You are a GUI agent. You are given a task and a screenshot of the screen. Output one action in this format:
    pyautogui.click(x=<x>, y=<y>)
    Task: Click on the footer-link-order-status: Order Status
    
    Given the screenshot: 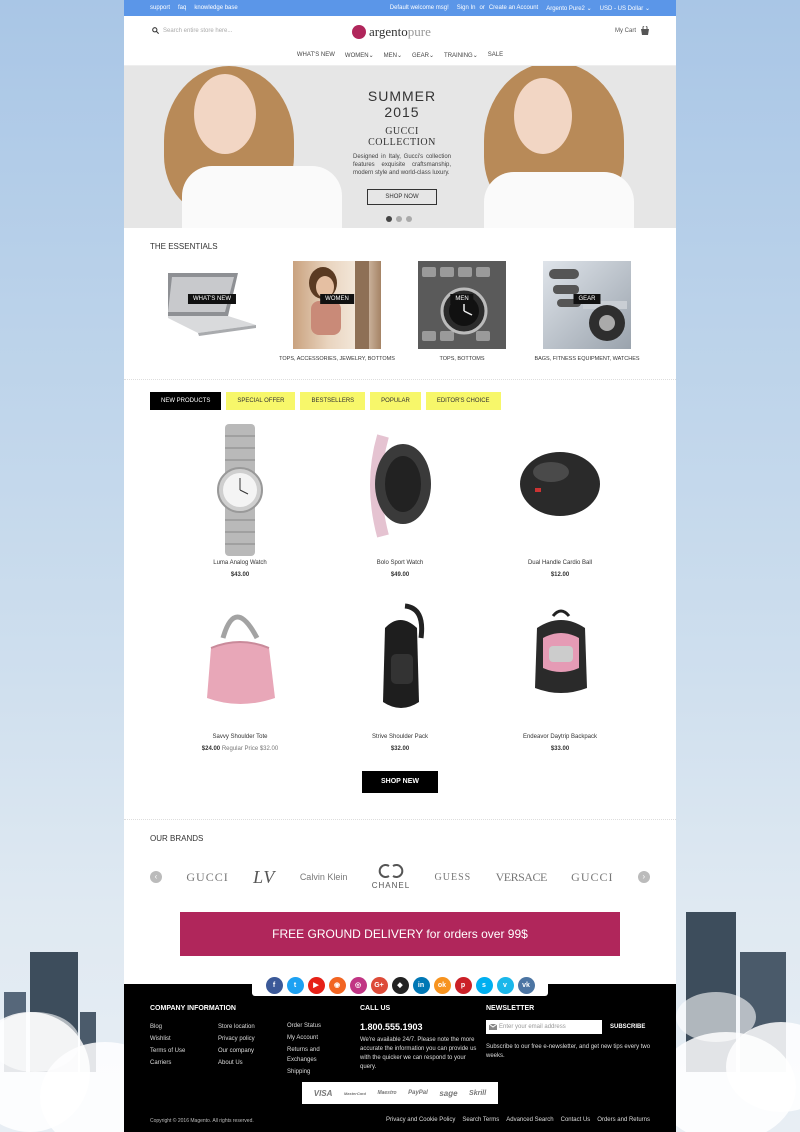 What is the action you would take?
    pyautogui.click(x=311, y=1026)
    